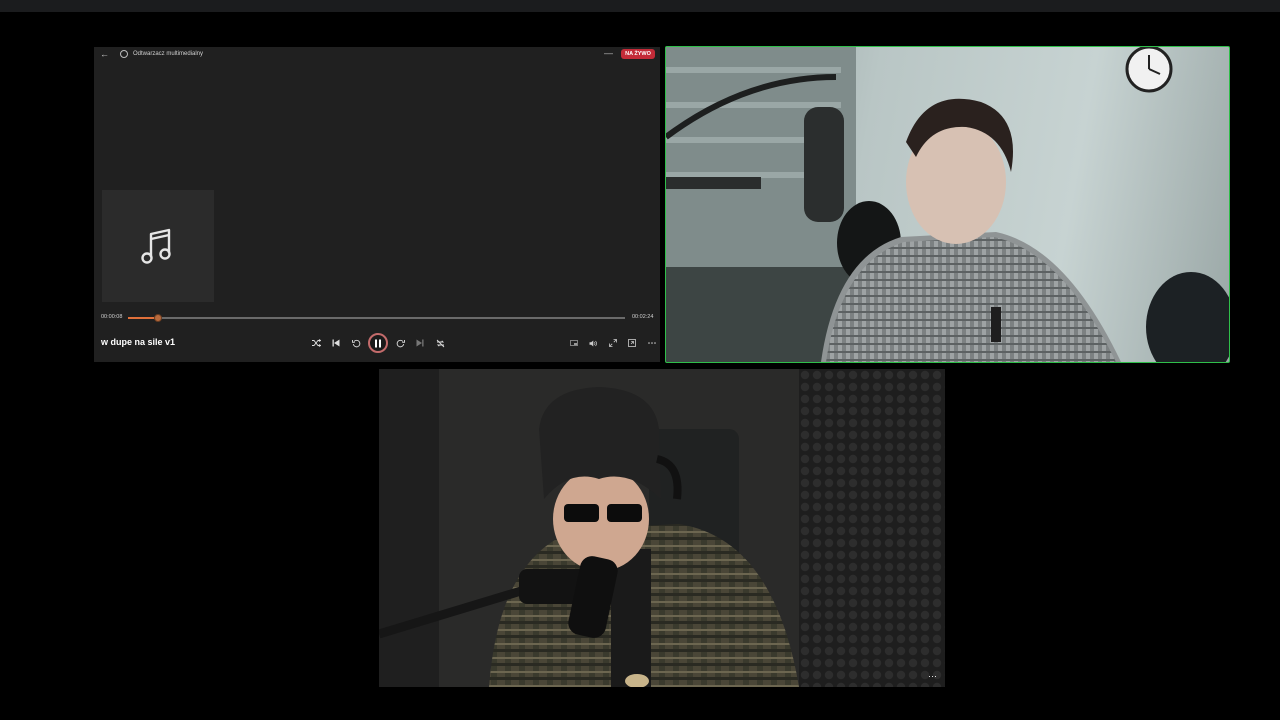 This screenshot has width=1280, height=720. I want to click on music-note-icon, so click(156, 246).